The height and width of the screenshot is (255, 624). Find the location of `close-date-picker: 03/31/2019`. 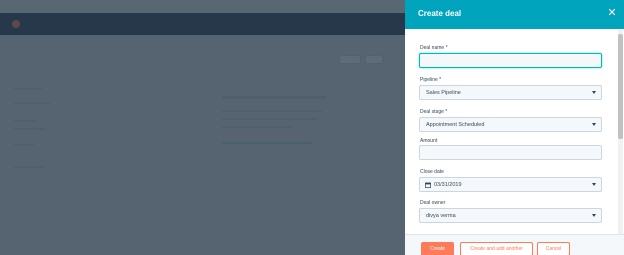

close-date-picker: 03/31/2019 is located at coordinates (510, 184).